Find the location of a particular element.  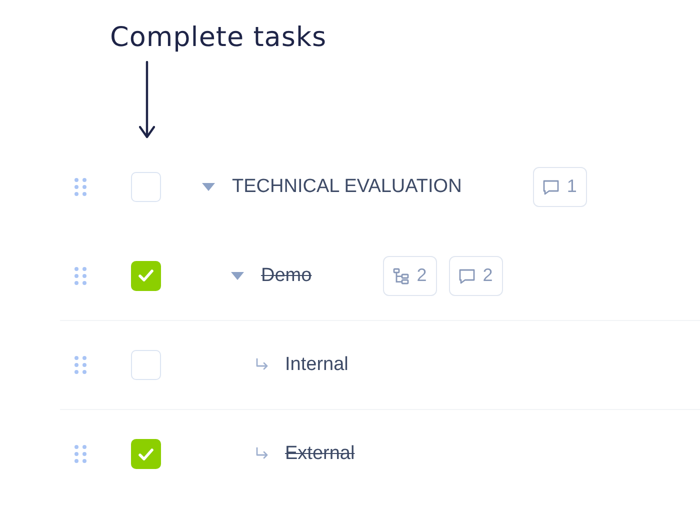

task-title: External is located at coordinates (320, 454).